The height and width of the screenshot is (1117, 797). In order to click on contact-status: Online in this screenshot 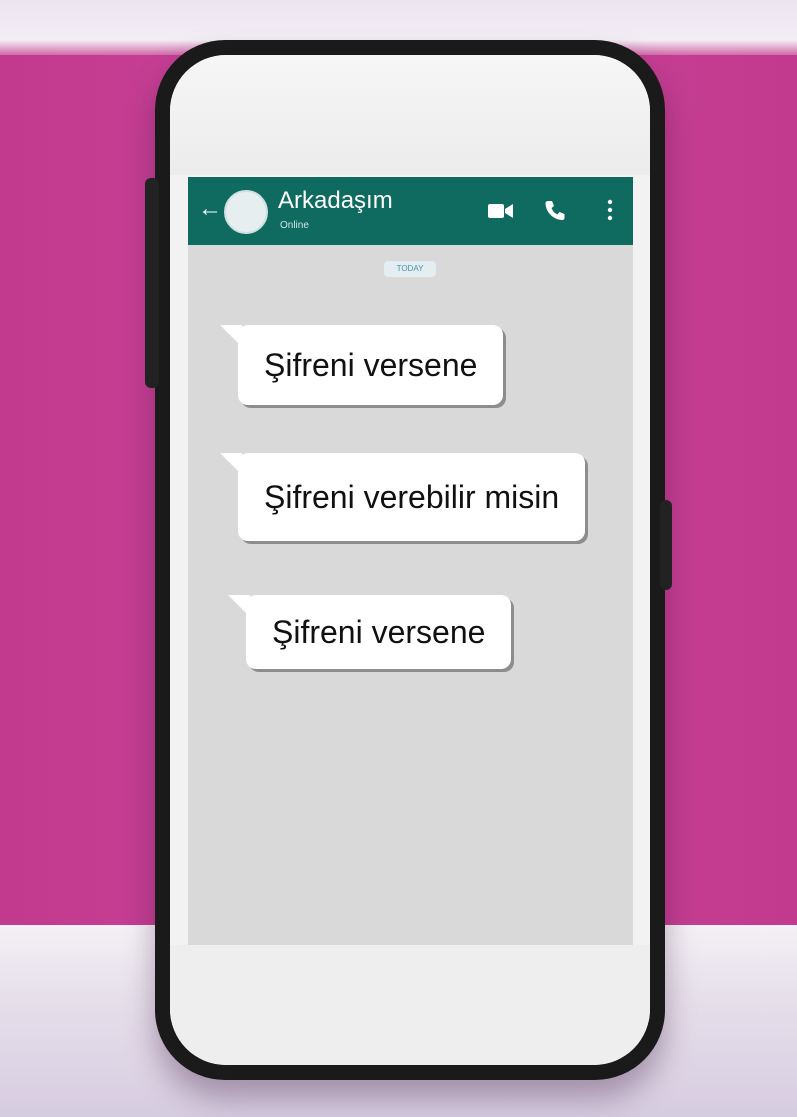, I will do `click(294, 225)`.